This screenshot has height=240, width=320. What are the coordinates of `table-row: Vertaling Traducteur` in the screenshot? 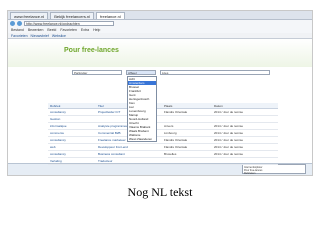 It's located at (163, 161).